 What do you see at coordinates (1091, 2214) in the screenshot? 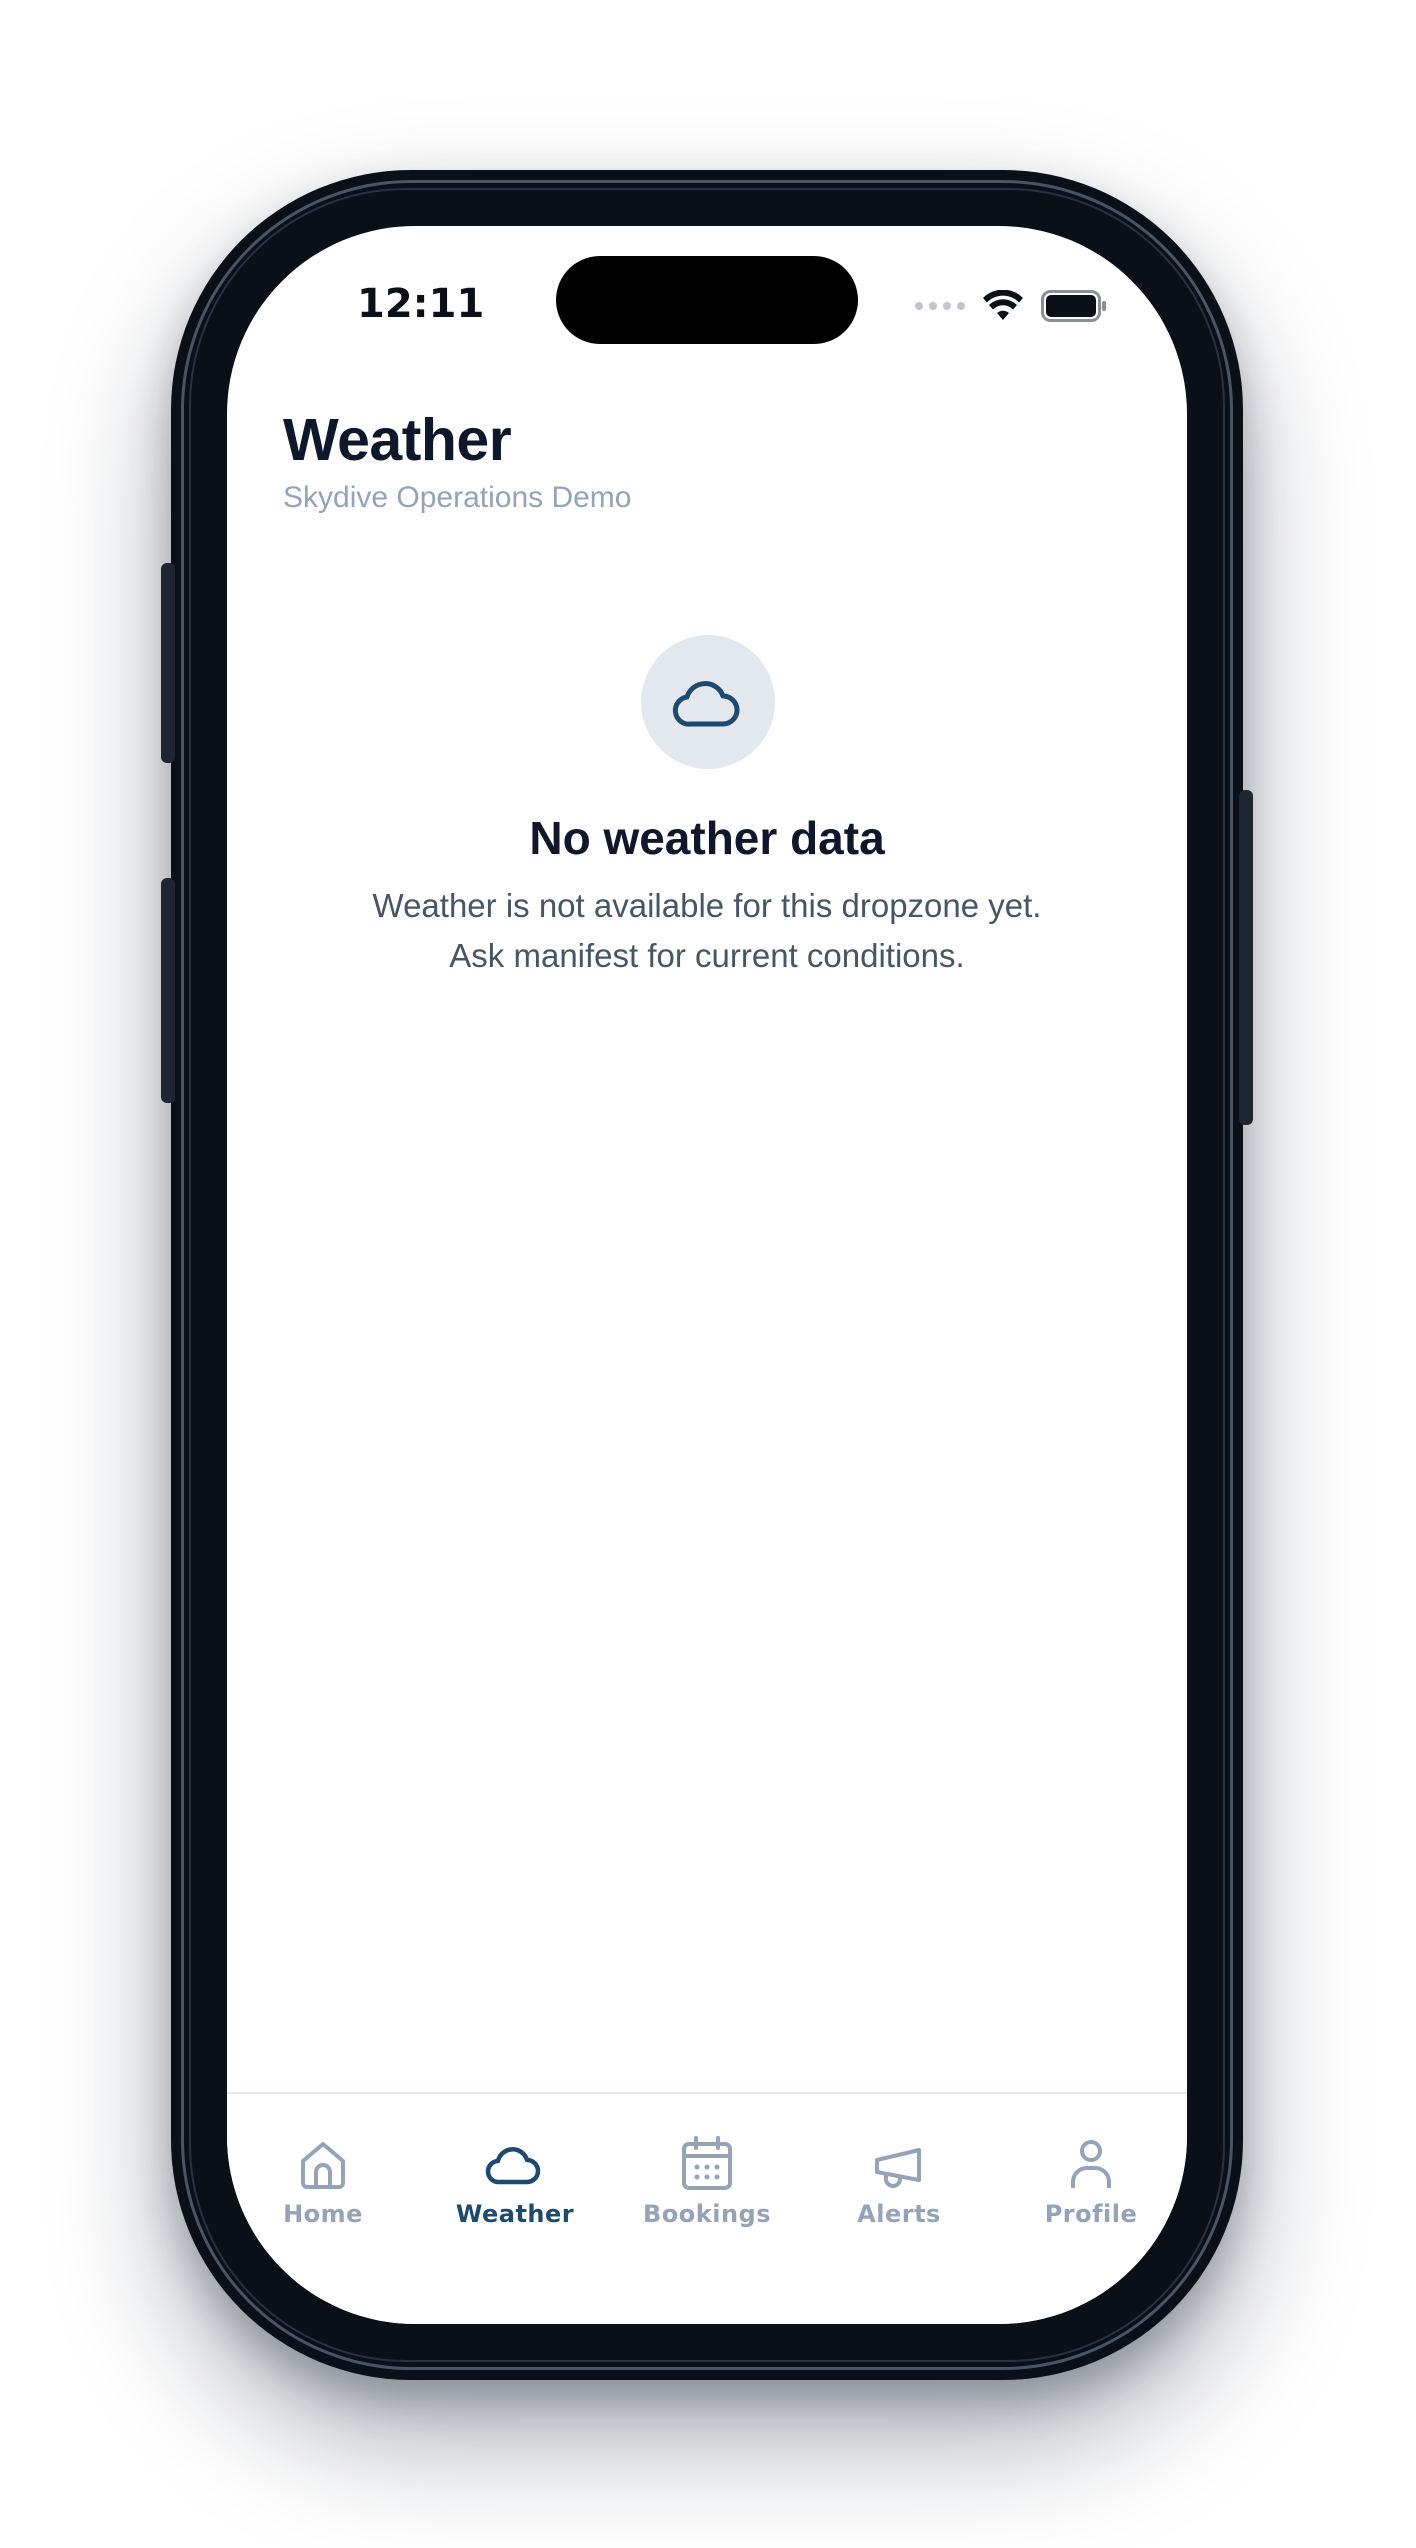
I see `tab-label: Profile` at bounding box center [1091, 2214].